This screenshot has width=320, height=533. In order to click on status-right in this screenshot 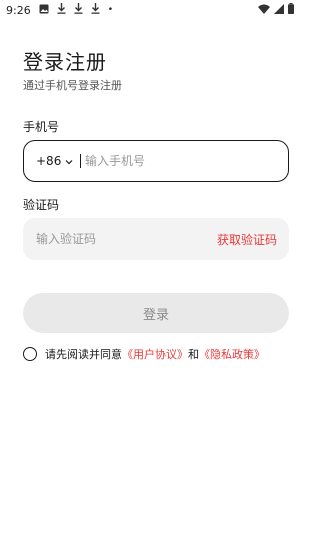, I will do `click(276, 10)`.